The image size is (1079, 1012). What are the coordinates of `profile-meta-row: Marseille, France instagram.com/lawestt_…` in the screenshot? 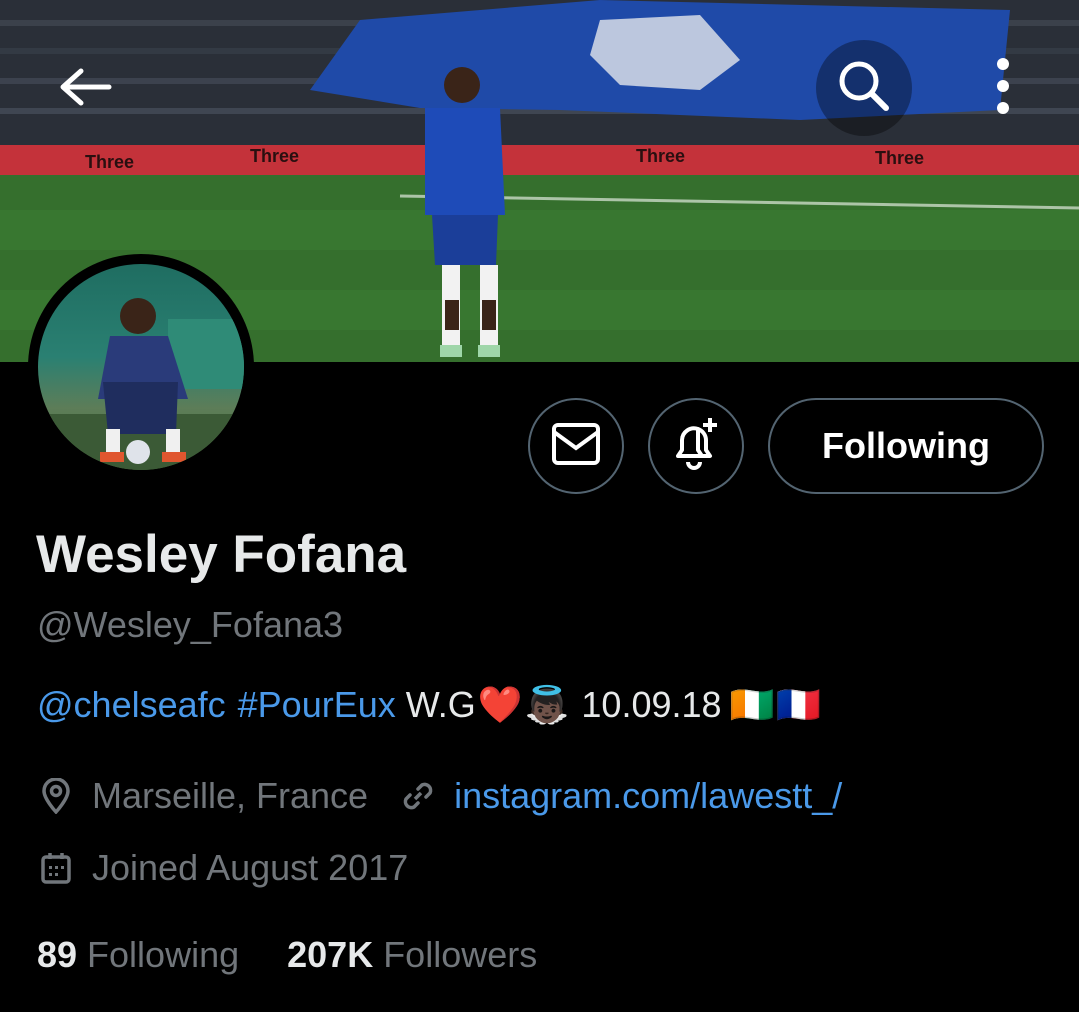 It's located at (440, 796).